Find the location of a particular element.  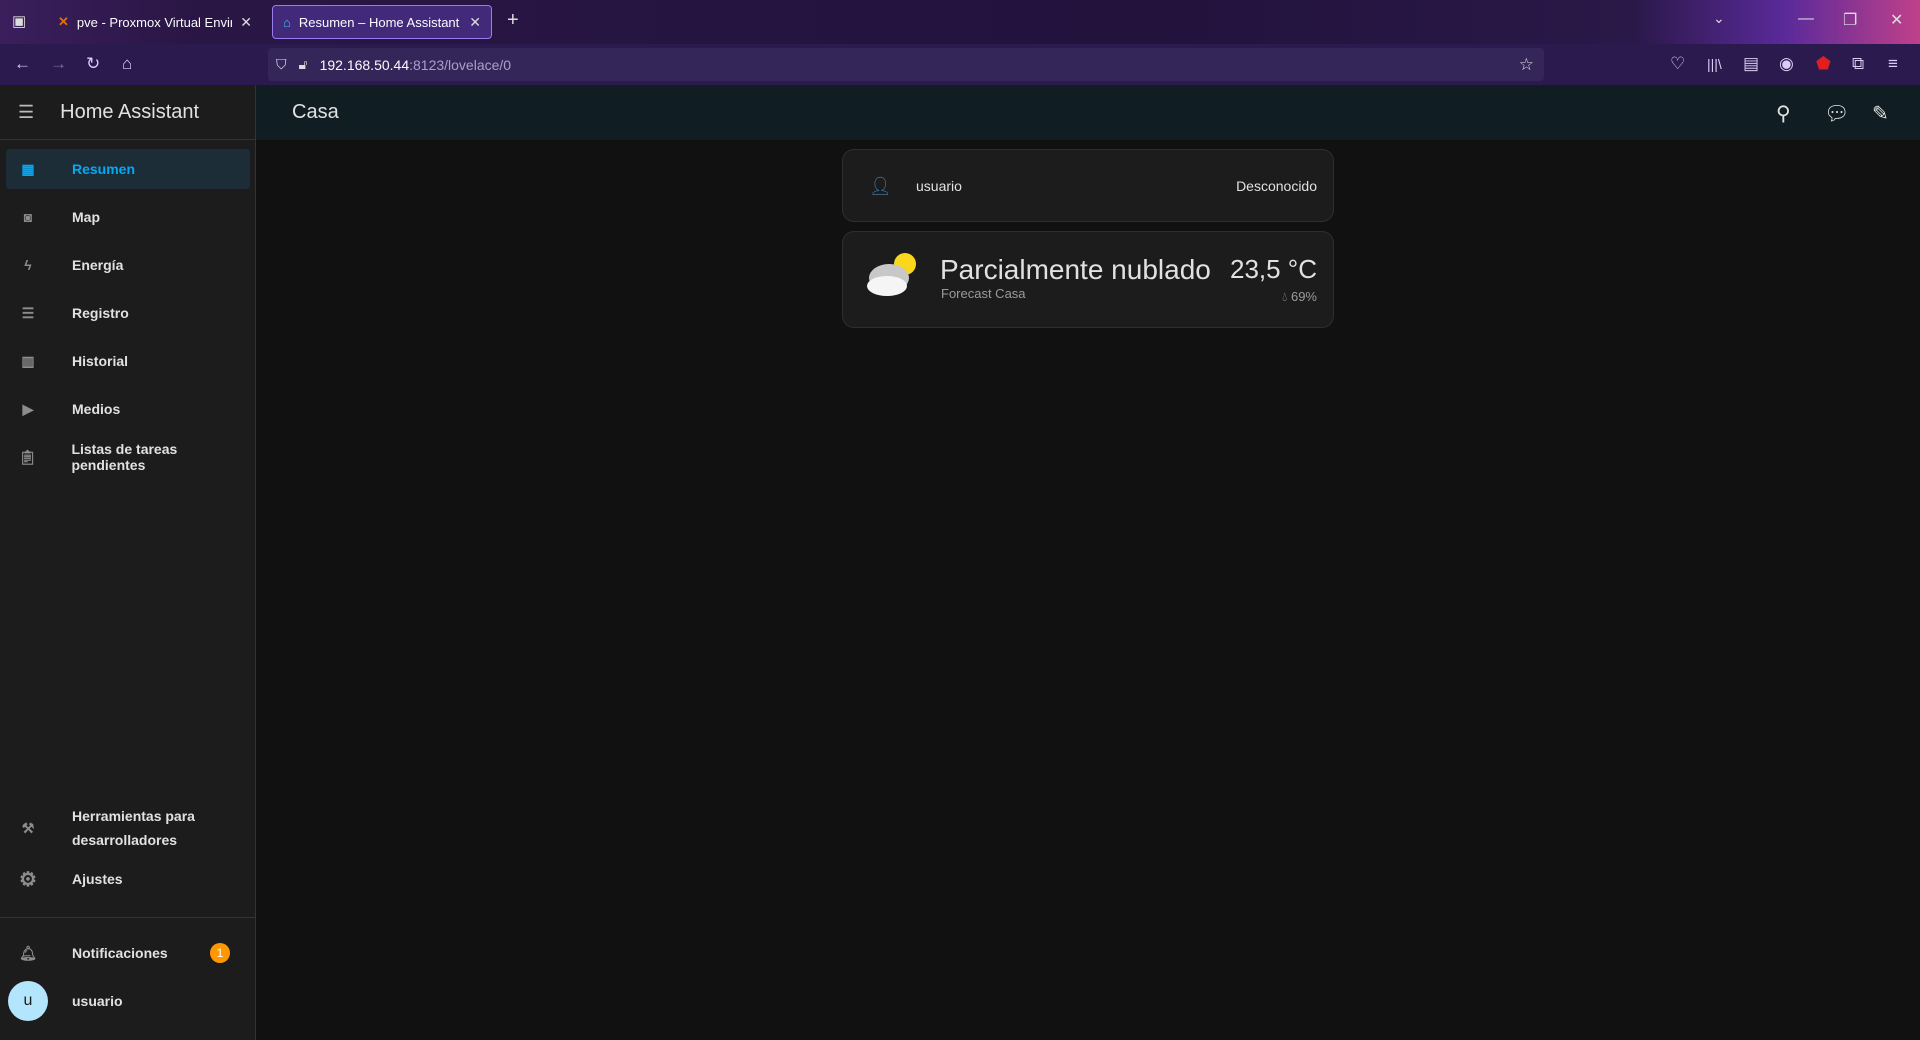

sidebar-item-user: u usuario is located at coordinates (128, 1001).